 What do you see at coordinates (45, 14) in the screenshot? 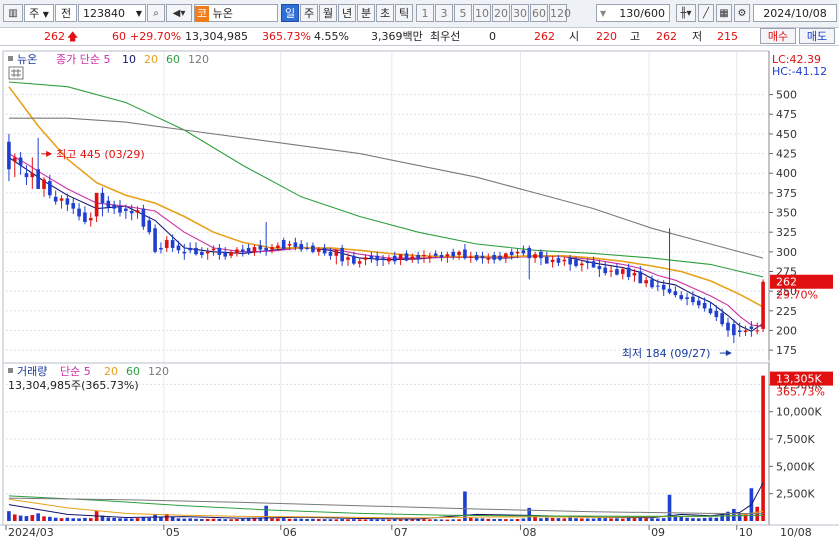
I see `chevron-down-icon: ▼` at bounding box center [45, 14].